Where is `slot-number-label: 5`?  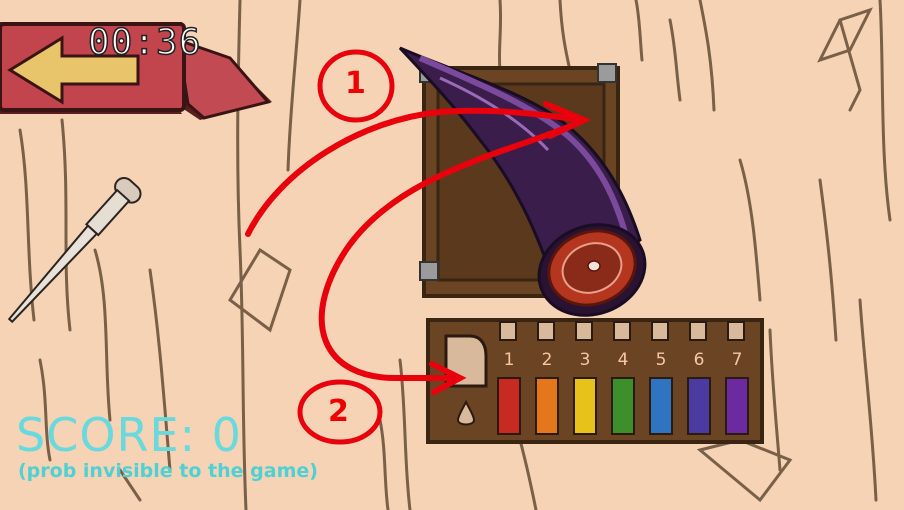 slot-number-label: 5 is located at coordinates (661, 360).